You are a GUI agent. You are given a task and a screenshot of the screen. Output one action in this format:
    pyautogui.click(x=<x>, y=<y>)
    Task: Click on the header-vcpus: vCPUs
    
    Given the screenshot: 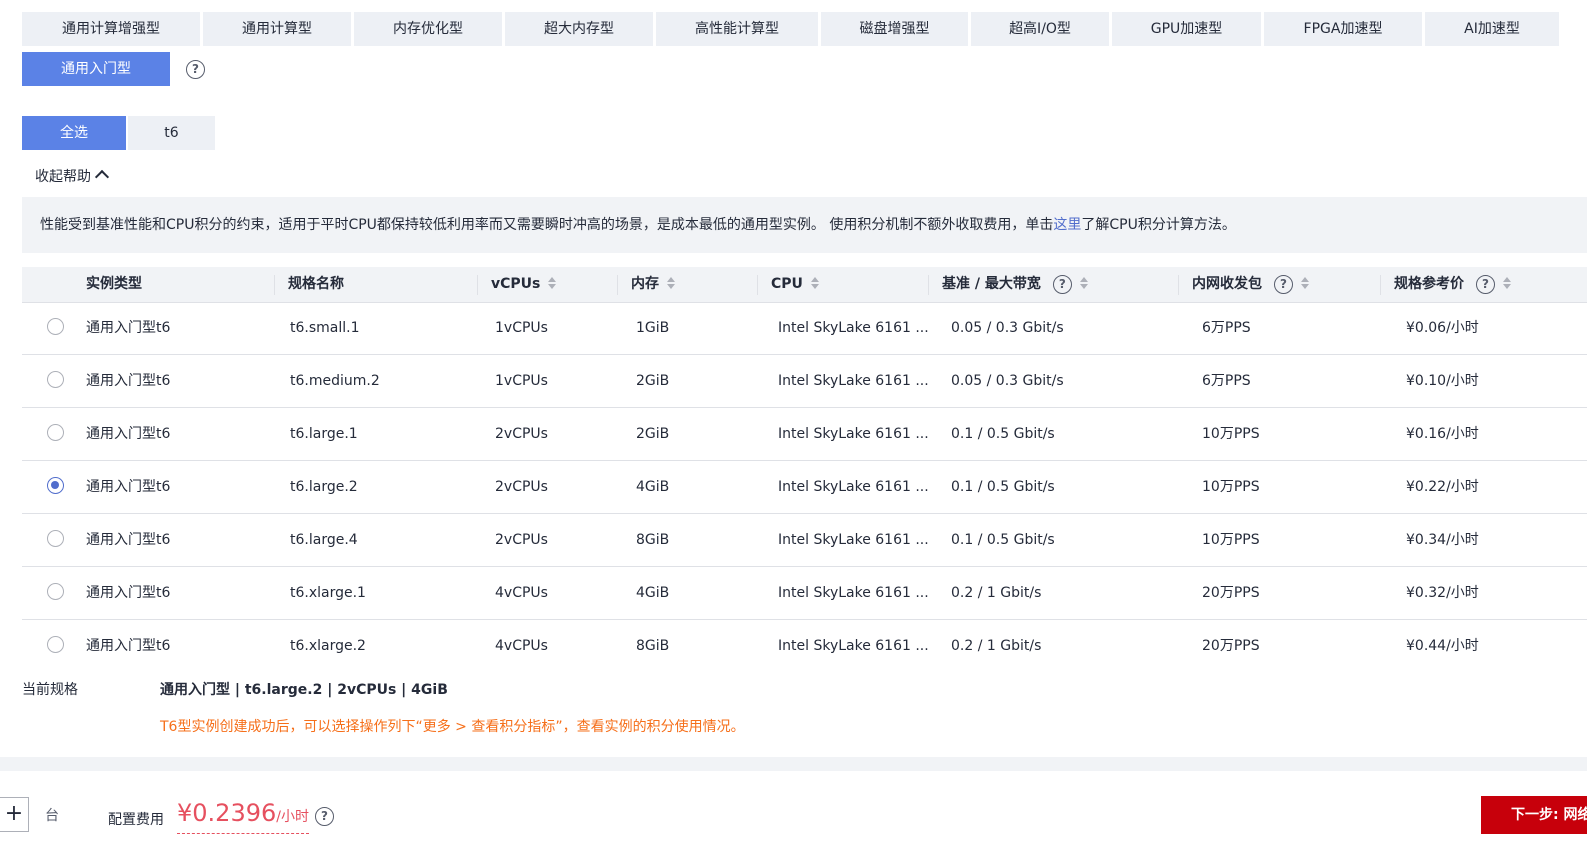 What is the action you would take?
    pyautogui.click(x=524, y=284)
    